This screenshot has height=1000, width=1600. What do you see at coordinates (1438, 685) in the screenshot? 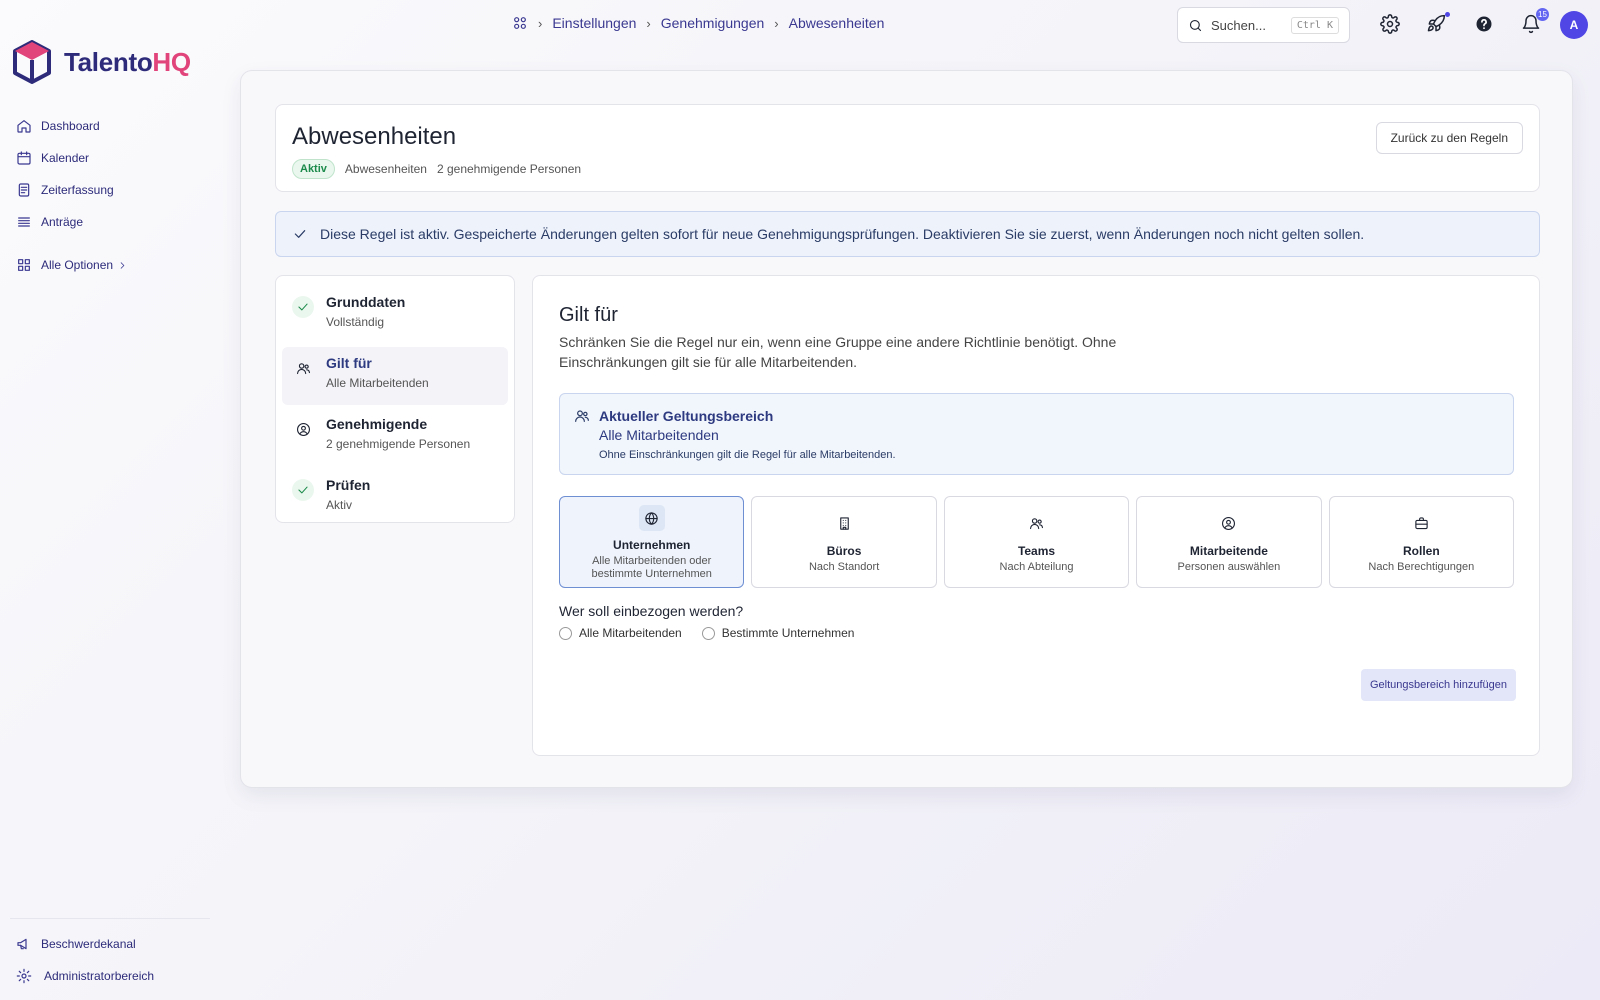
I see `add-scope-button: Geltungsbereich hinzufügen` at bounding box center [1438, 685].